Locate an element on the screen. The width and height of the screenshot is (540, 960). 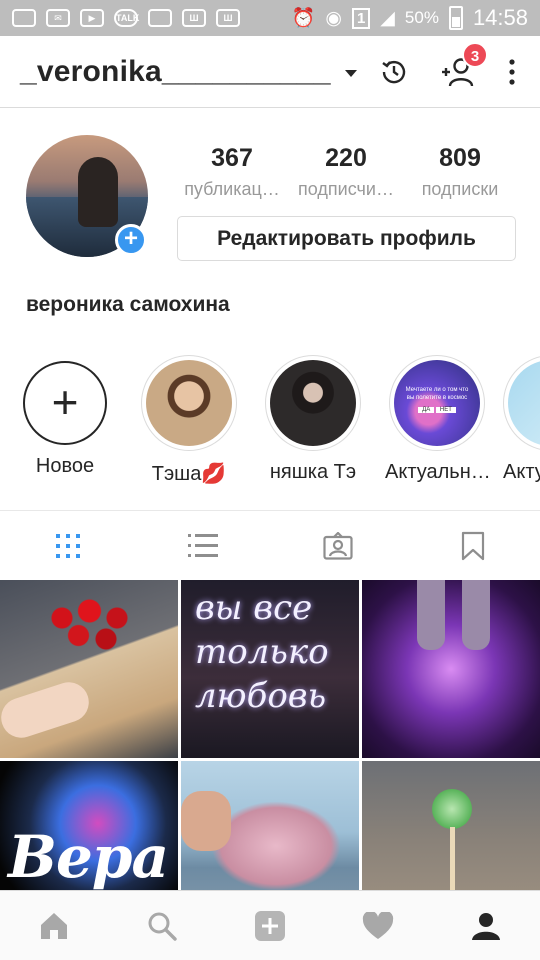
stat-value: 220 is located at coordinates (346, 158).